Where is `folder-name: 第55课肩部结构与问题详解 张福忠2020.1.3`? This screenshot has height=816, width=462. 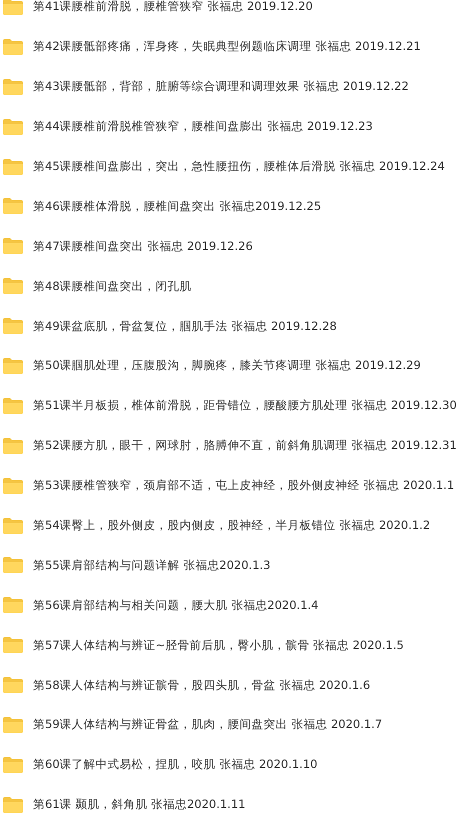 folder-name: 第55课肩部结构与问题详解 张福忠2020.1.3 is located at coordinates (151, 565).